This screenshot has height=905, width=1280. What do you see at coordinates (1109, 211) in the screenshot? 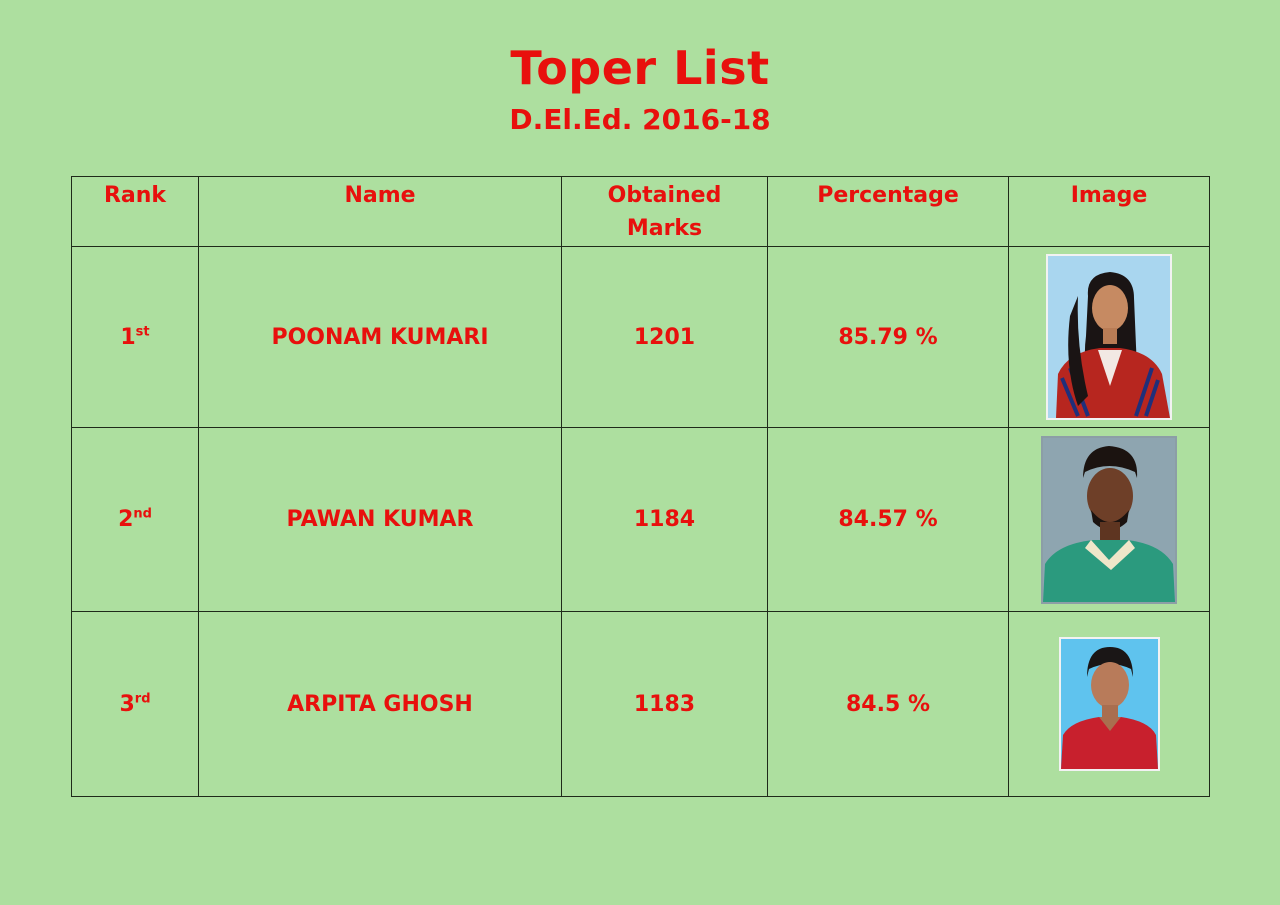
I see `column-header-image: Image` at bounding box center [1109, 211].